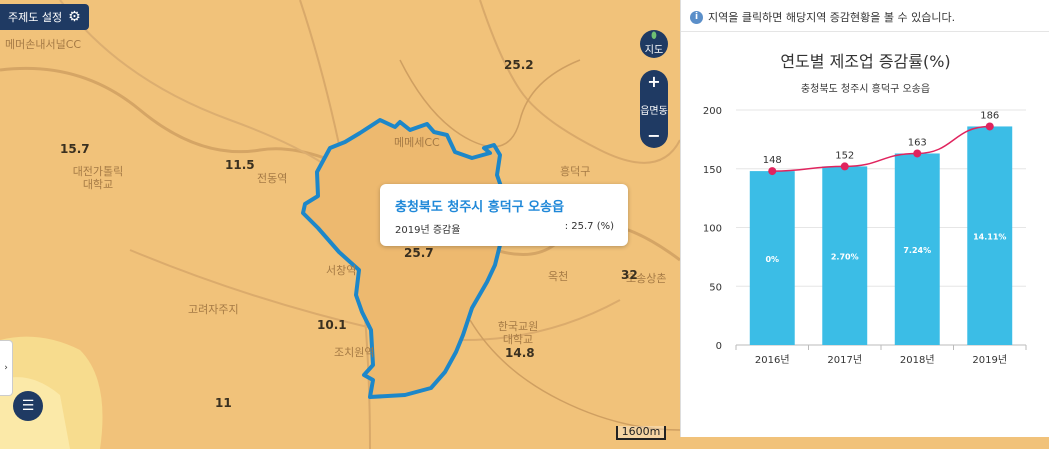 Image resolution: width=1049 pixels, height=449 pixels. What do you see at coordinates (654, 36) in the screenshot?
I see `korea-map-icon: ⬮` at bounding box center [654, 36].